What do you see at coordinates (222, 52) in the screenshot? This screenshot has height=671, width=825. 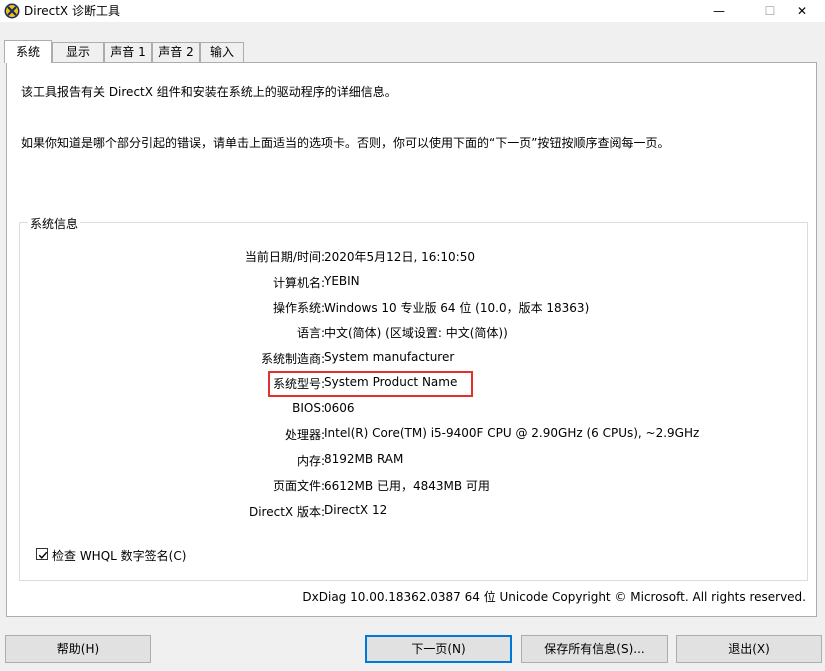 I see `tab-input: 输入` at bounding box center [222, 52].